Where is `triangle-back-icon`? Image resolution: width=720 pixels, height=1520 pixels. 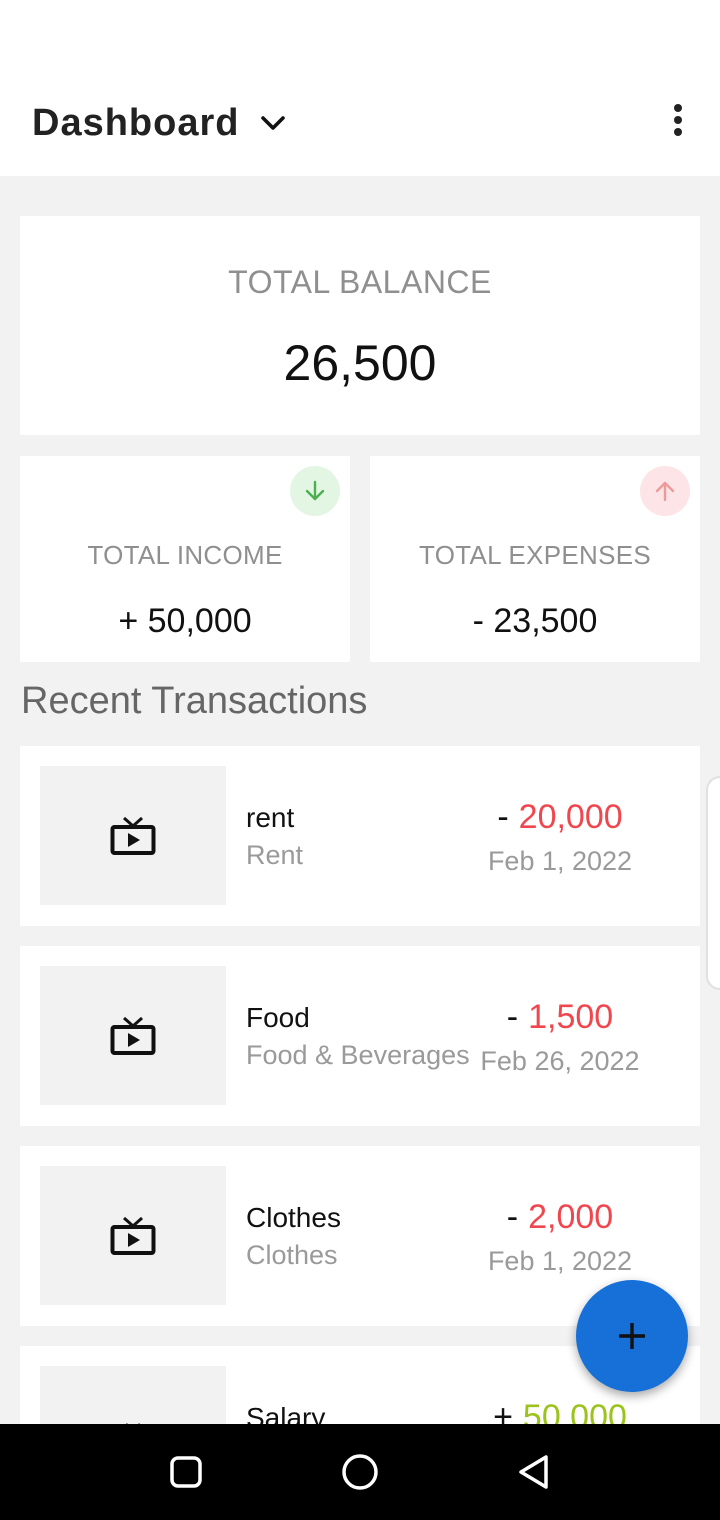 triangle-back-icon is located at coordinates (534, 1472).